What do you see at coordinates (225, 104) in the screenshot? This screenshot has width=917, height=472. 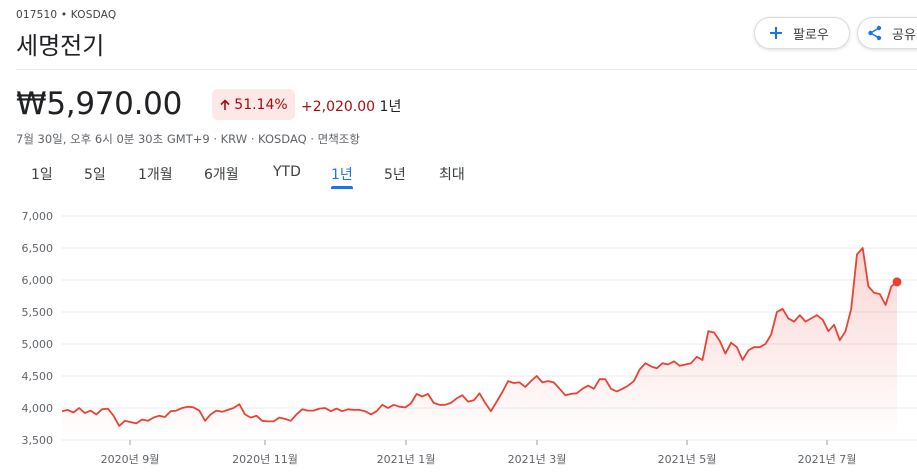 I see `arrow-up-icon` at bounding box center [225, 104].